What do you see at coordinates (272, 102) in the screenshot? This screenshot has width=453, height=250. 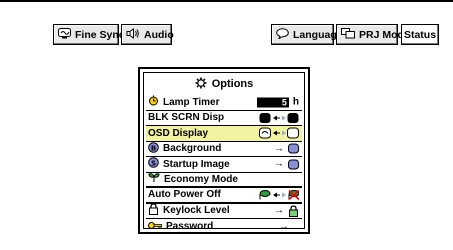 I see `lamp-timer-value: 5` at bounding box center [272, 102].